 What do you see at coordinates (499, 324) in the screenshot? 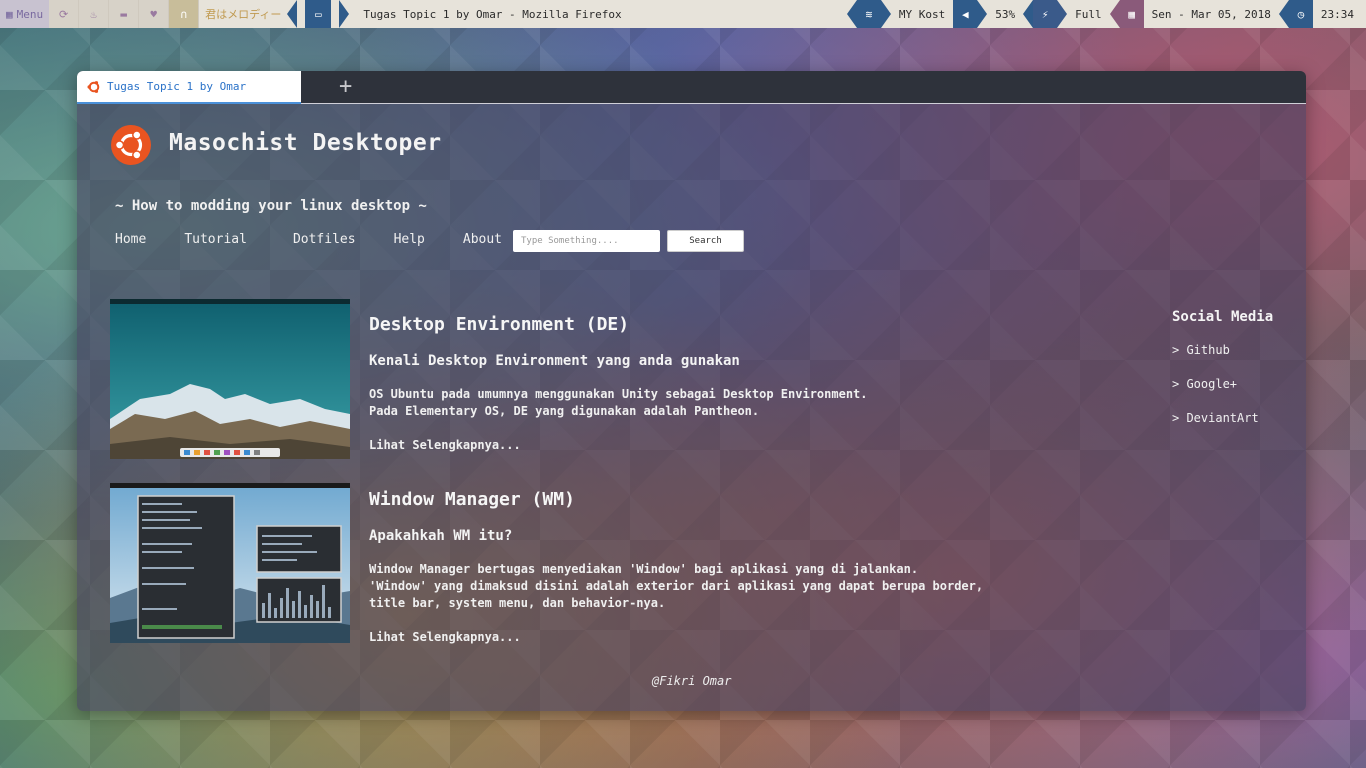
I see `post-title: Desktop Environment (DE)` at bounding box center [499, 324].